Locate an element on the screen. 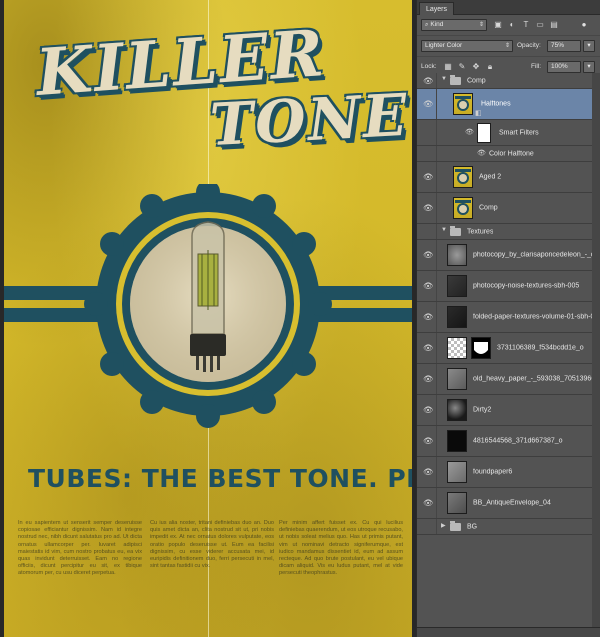 The height and width of the screenshot is (637, 600). layer-name: old_heavy_paper_-_593038_70513966 is located at coordinates (533, 379).